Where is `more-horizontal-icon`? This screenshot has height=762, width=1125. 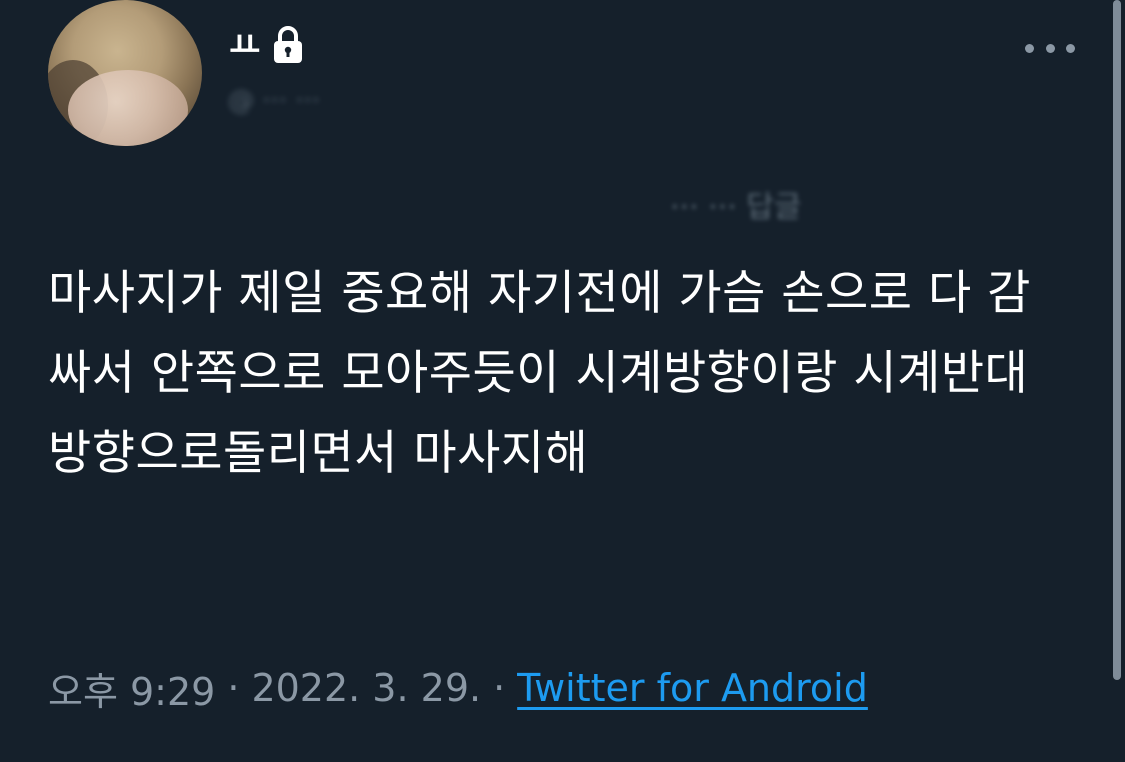 more-horizontal-icon is located at coordinates (1050, 48).